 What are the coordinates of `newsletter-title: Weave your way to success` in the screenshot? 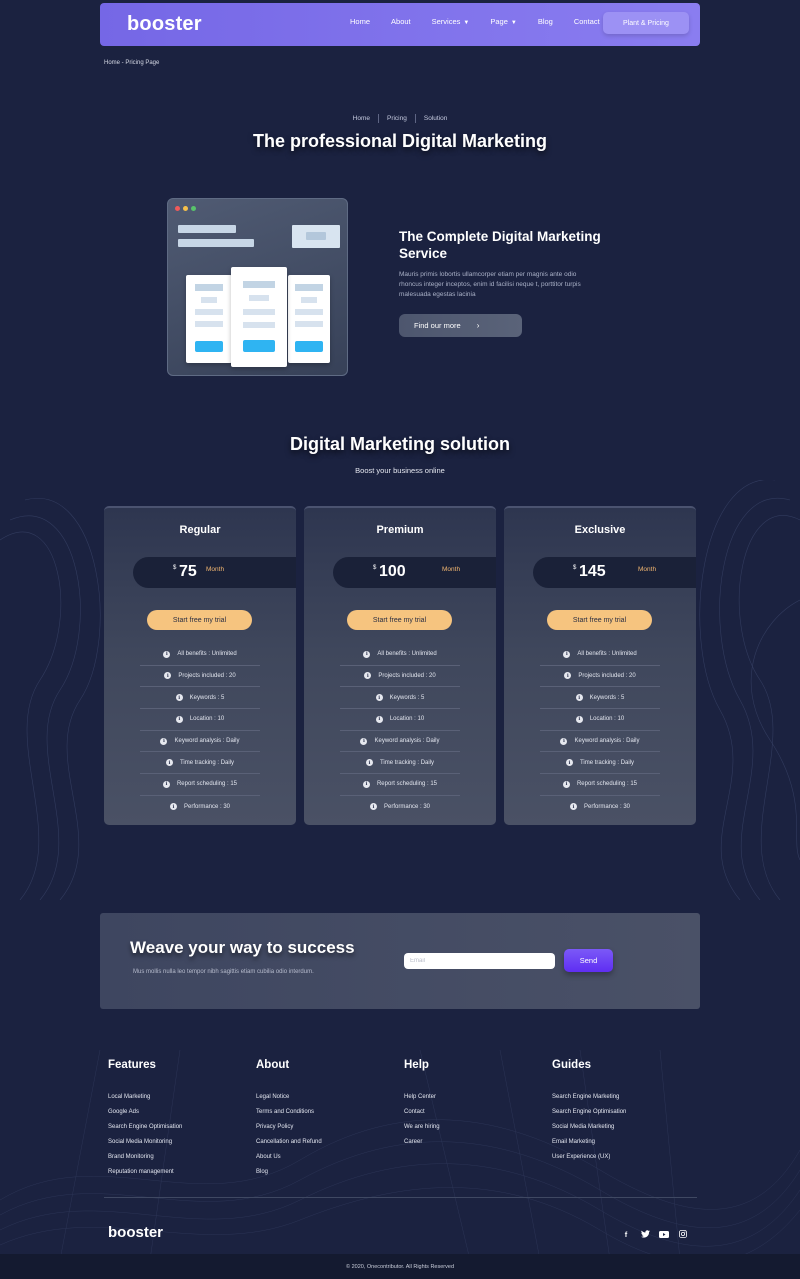 It's located at (242, 947).